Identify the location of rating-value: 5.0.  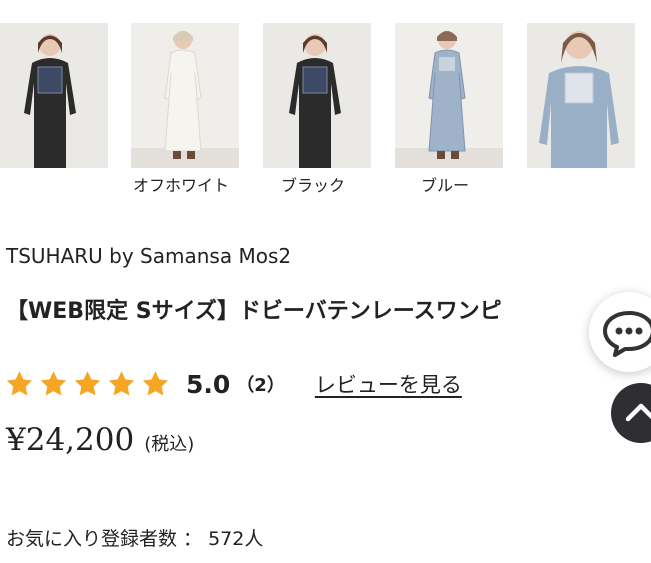
(208, 384).